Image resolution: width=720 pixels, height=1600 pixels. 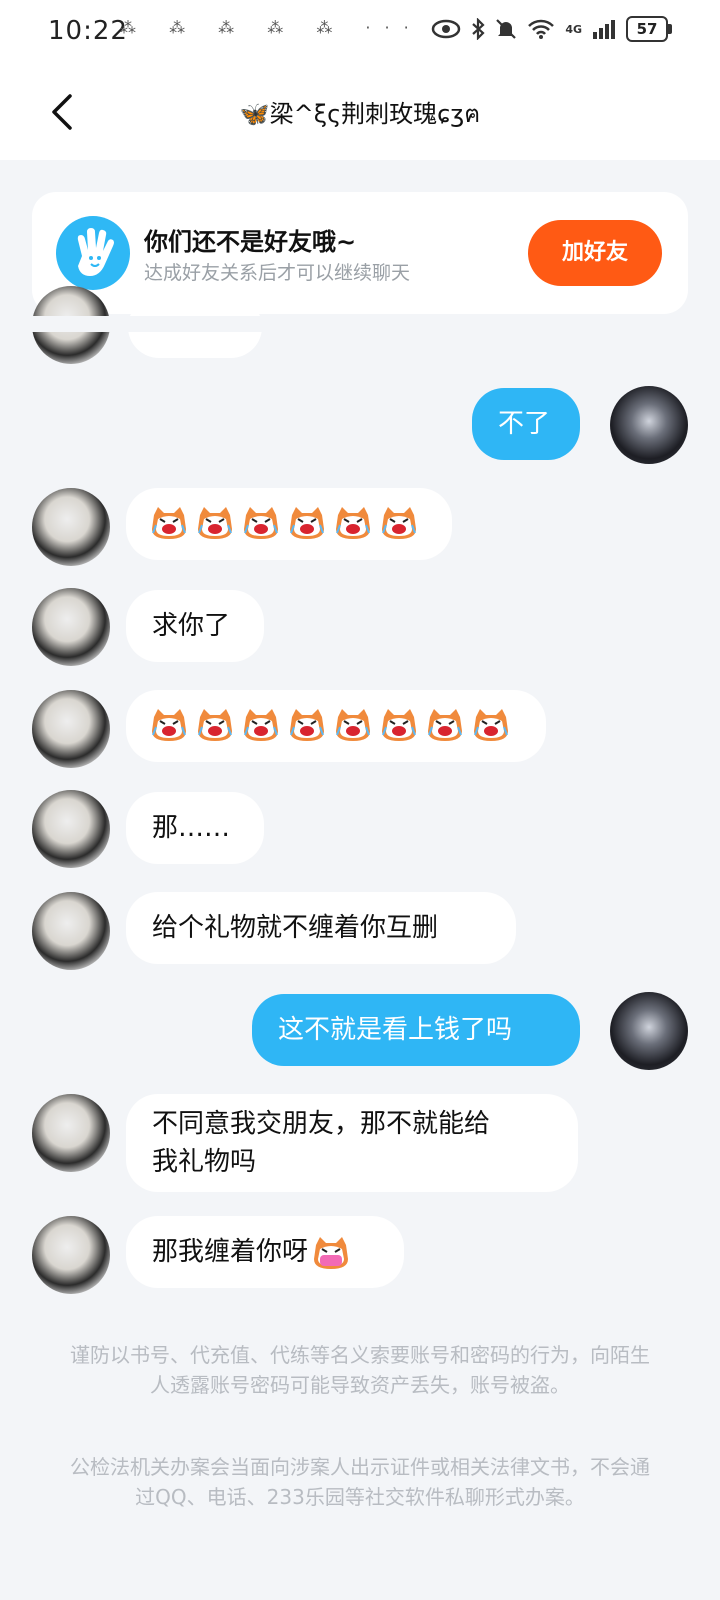 I want to click on banner-subtitle: 达成好友关系后才可以继续聊天, so click(x=277, y=273).